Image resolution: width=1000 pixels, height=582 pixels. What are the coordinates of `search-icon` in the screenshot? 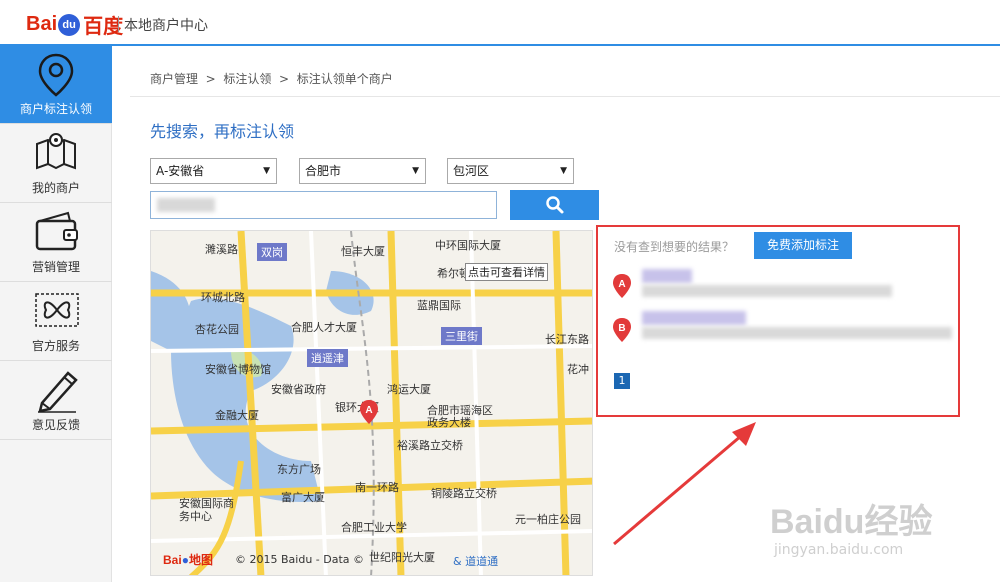 It's located at (554, 205).